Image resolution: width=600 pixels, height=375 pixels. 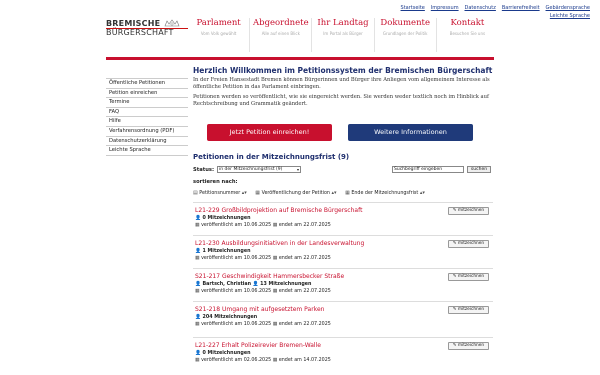 What do you see at coordinates (410, 132) in the screenshot?
I see `more-info-button: Weitere Informationen` at bounding box center [410, 132].